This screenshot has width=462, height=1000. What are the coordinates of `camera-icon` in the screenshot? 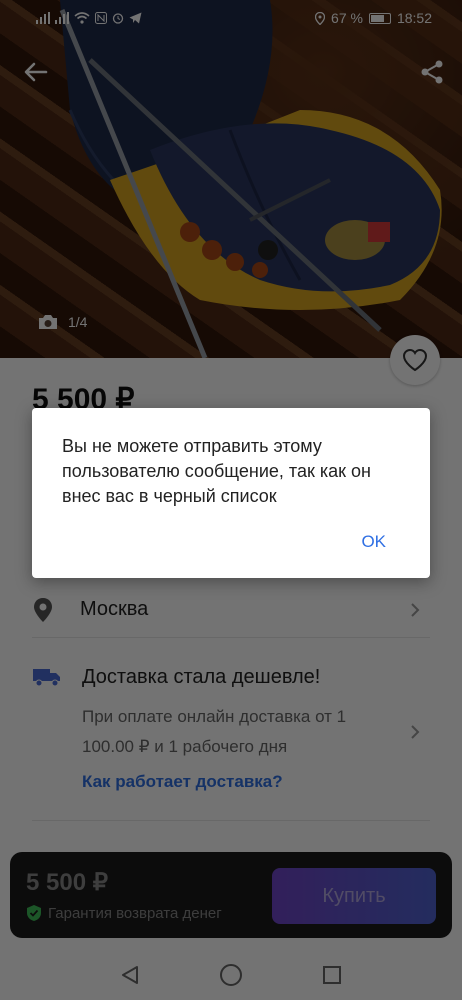 It's located at (48, 322).